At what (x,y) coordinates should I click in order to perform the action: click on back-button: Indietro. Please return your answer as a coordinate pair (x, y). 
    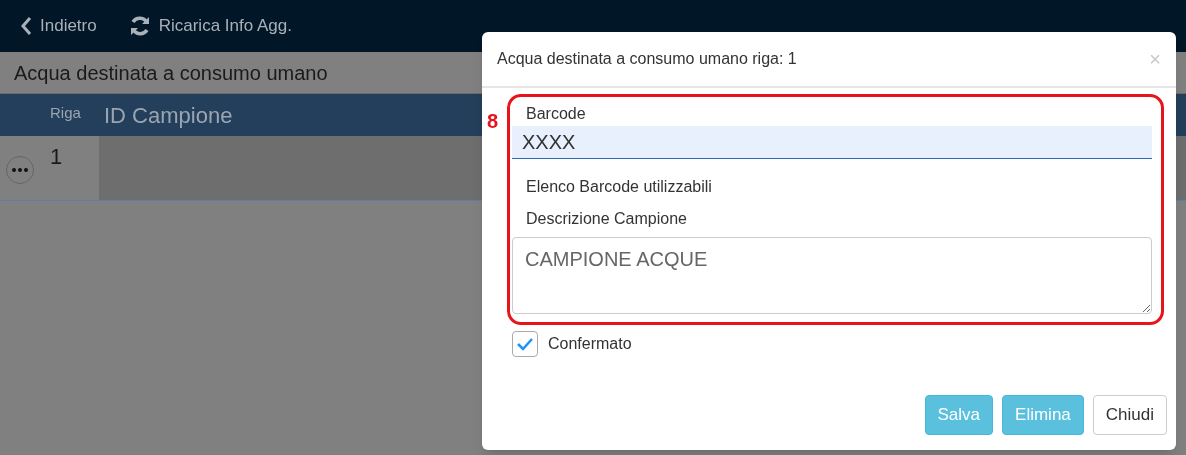
    Looking at the image, I should click on (58, 26).